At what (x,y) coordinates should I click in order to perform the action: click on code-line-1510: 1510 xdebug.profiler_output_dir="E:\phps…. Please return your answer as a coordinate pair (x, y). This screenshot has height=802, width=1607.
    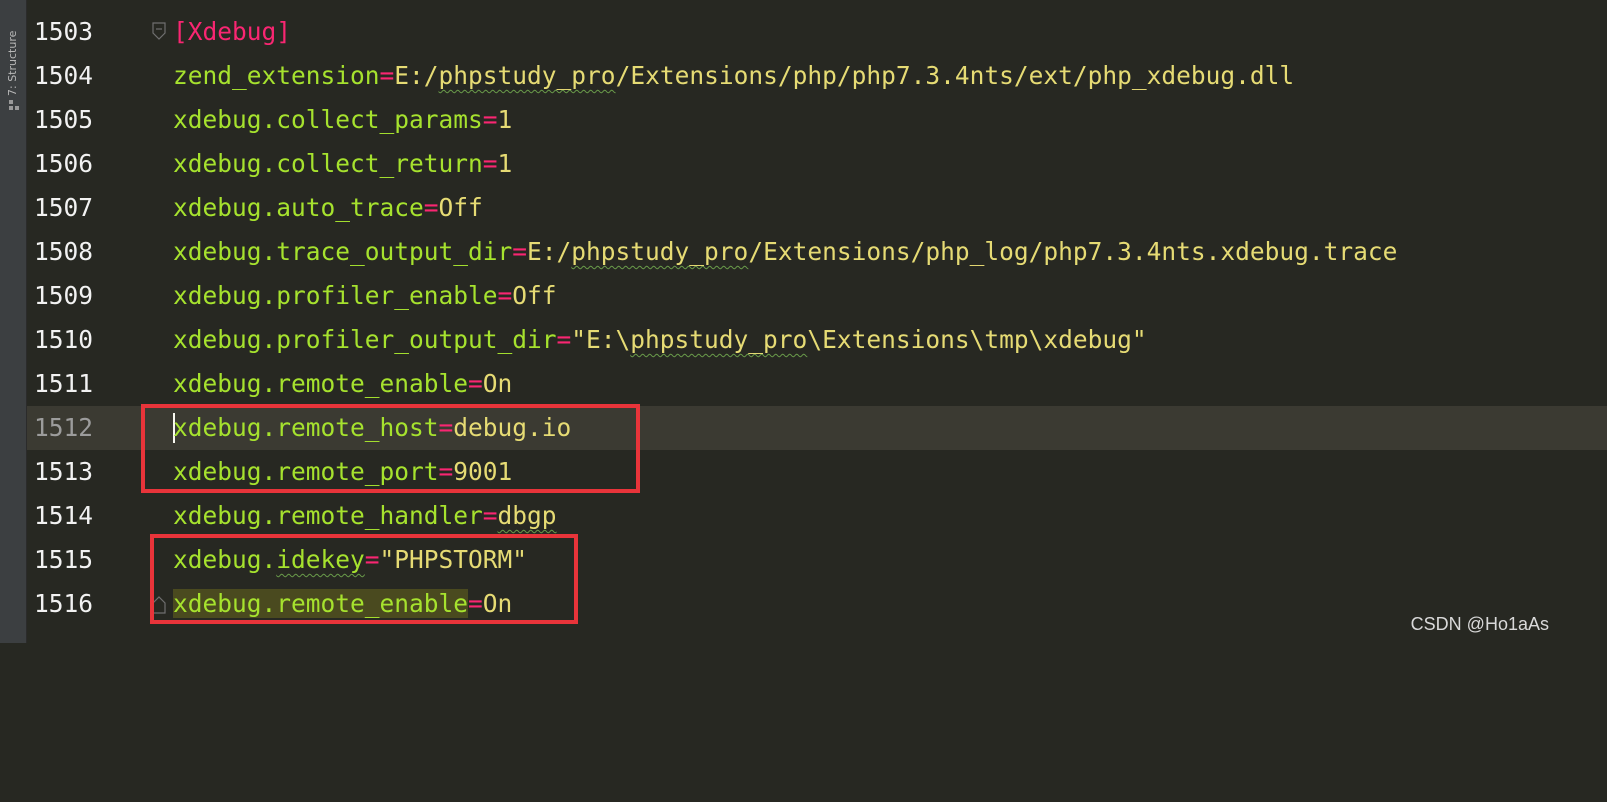
    Looking at the image, I should click on (817, 340).